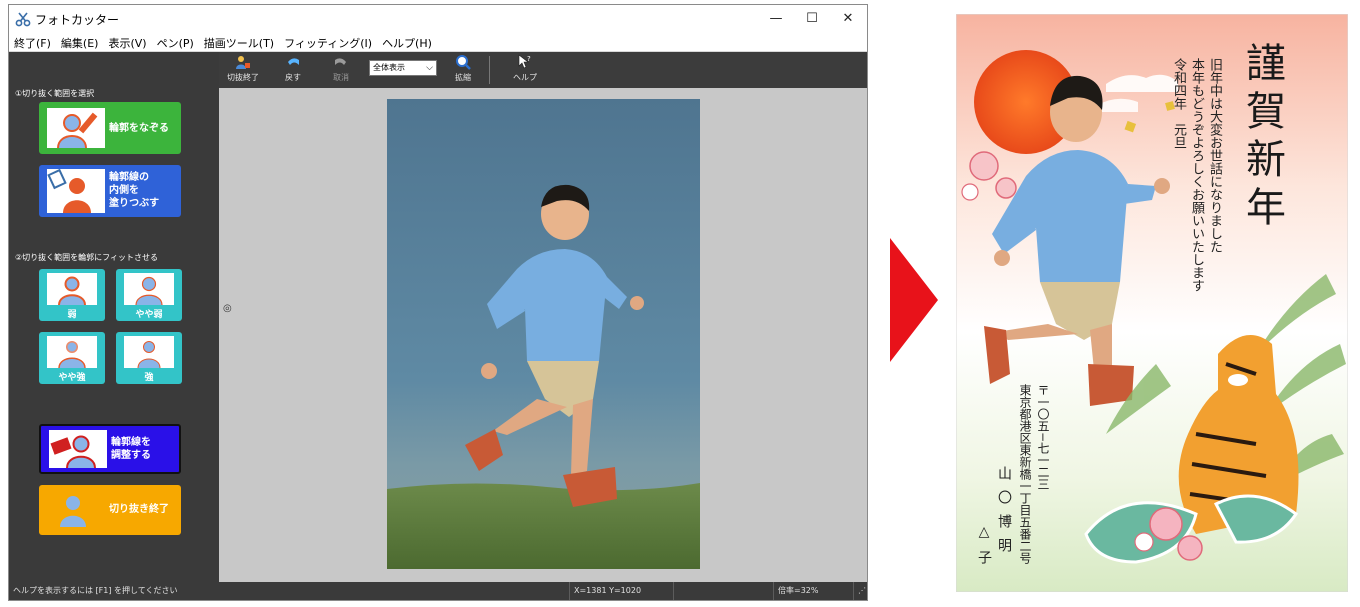 Image resolution: width=1360 pixels, height=607 pixels. Describe the element at coordinates (848, 18) in the screenshot. I see `close-button: ✕` at that location.